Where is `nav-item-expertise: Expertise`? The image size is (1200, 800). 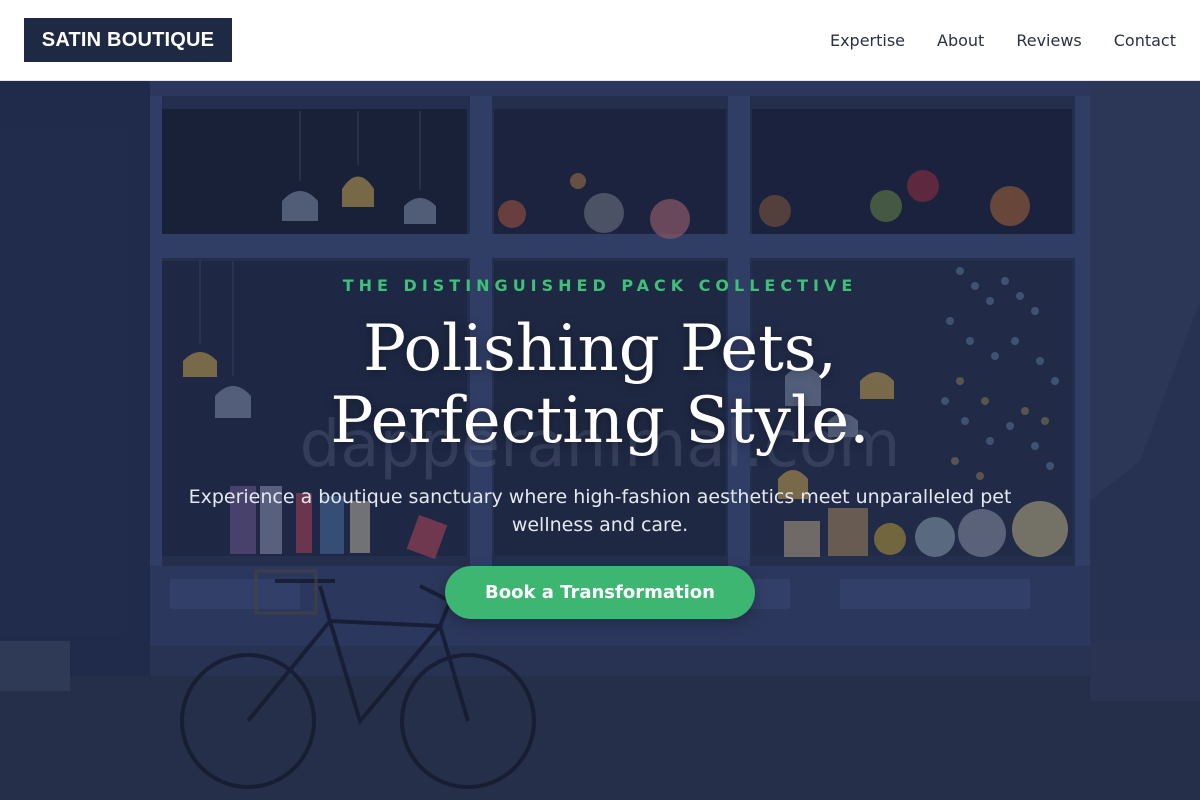 nav-item-expertise: Expertise is located at coordinates (867, 40).